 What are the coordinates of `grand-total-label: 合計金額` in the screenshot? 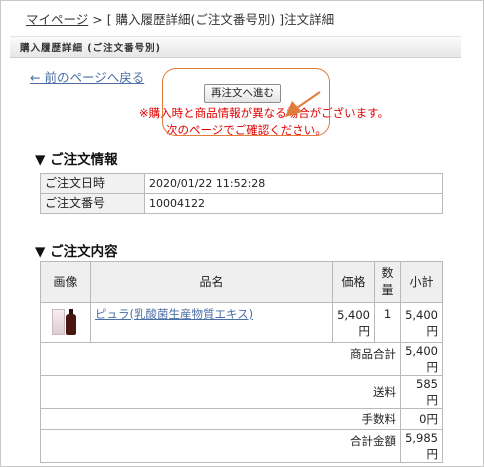 It's located at (220, 446).